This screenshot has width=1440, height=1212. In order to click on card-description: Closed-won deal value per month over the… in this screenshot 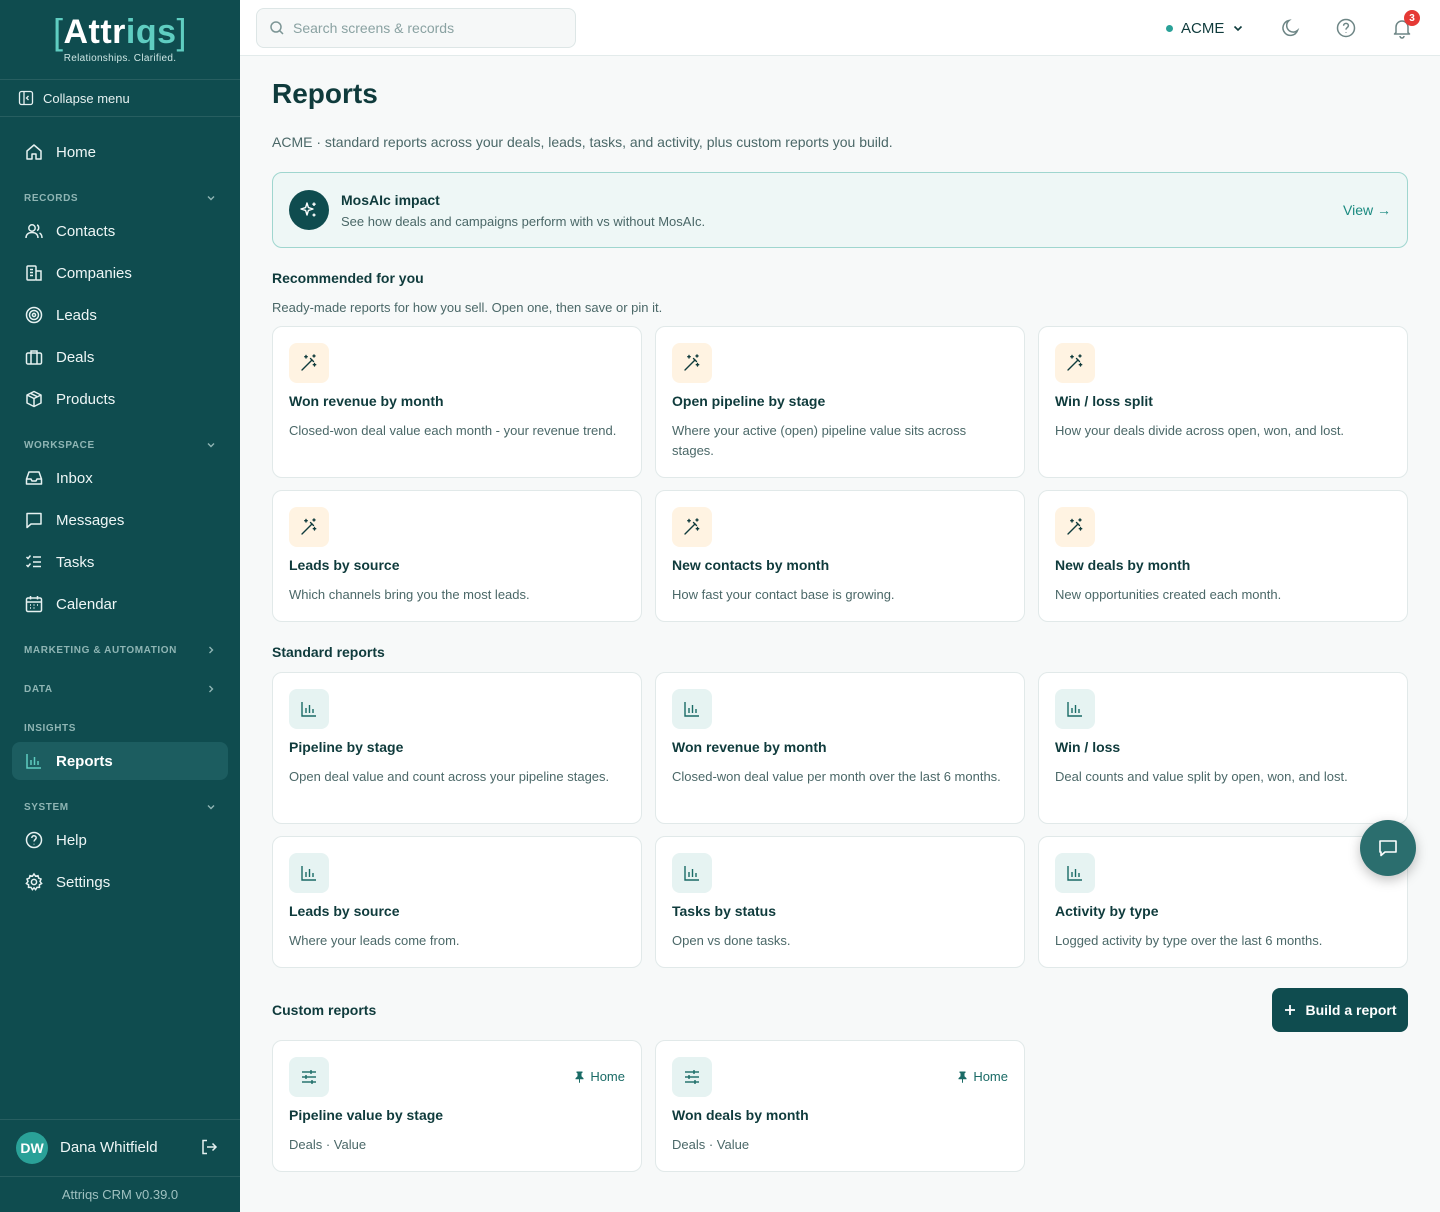, I will do `click(836, 776)`.